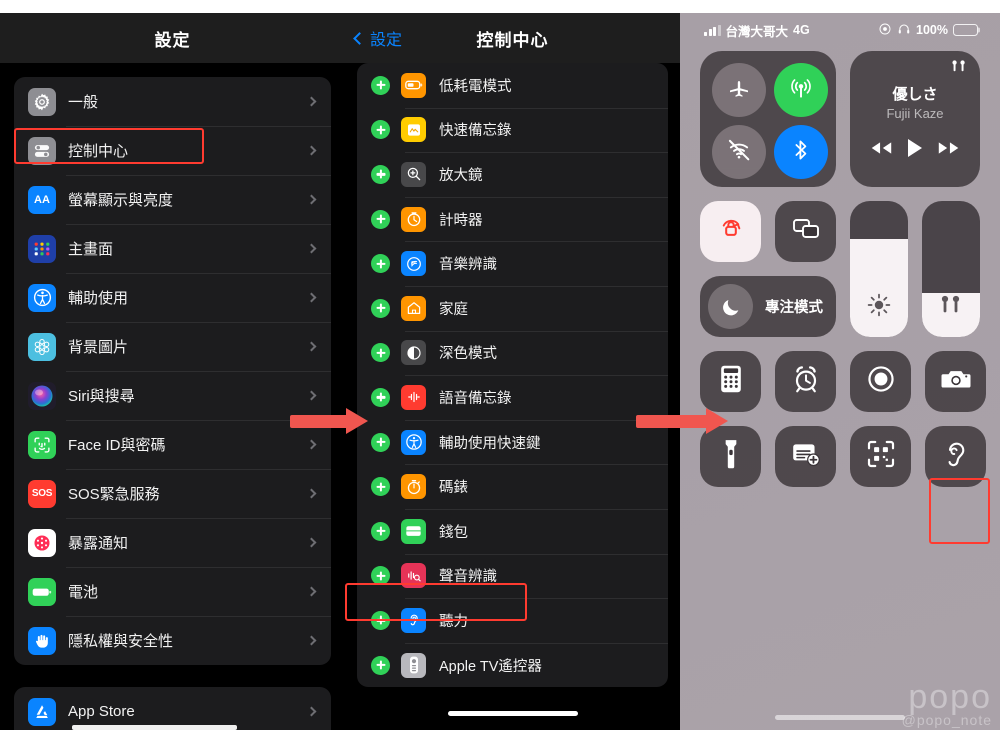 This screenshot has width=1000, height=750. What do you see at coordinates (512, 353) in the screenshot?
I see `cc-item-dark-mode: 深色模式` at bounding box center [512, 353].